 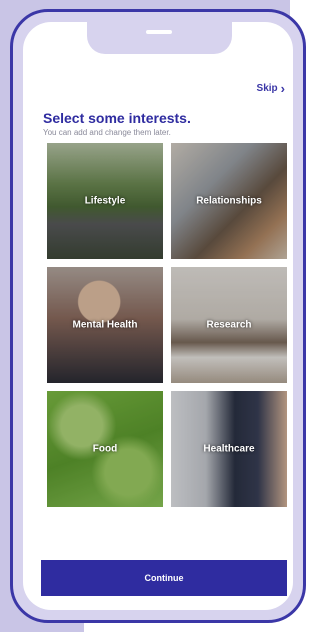 I want to click on interest-label: Lifestyle, so click(x=105, y=201).